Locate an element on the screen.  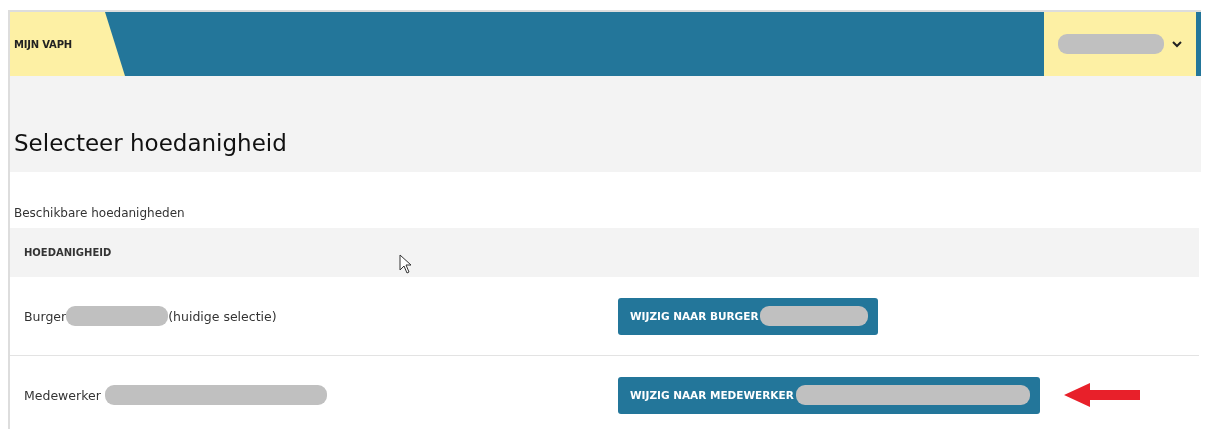
role-name: Medewerker is located at coordinates (62, 395).